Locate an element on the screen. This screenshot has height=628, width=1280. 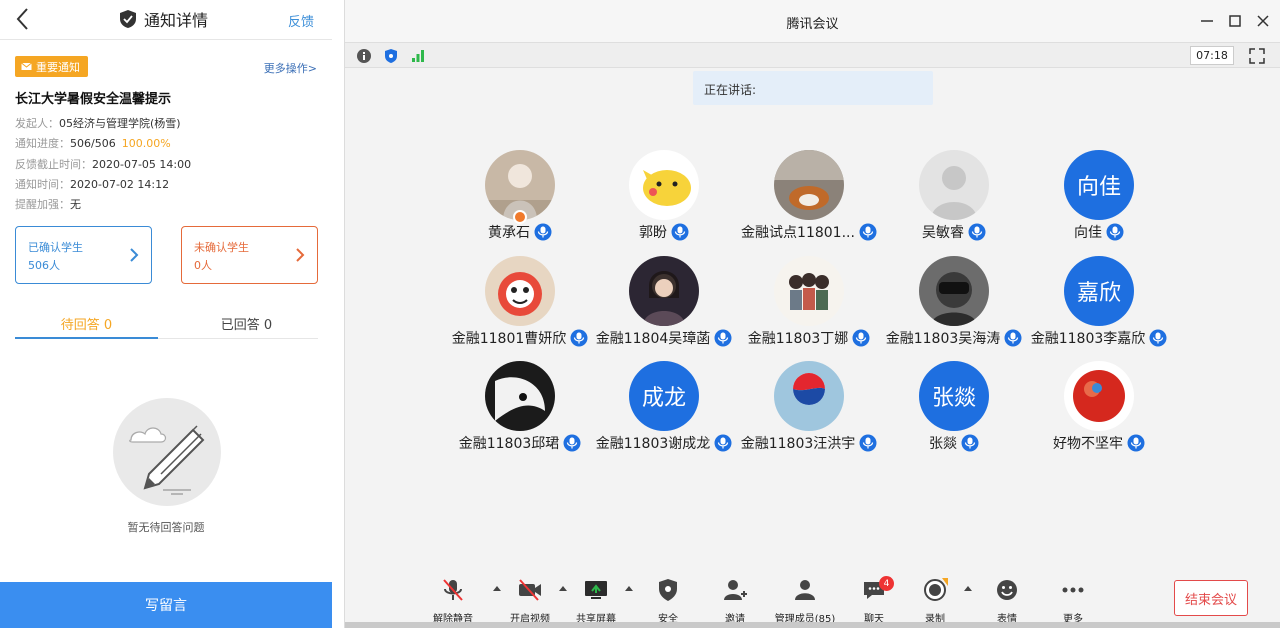
card-title: 已确认学生 is located at coordinates (55, 247).